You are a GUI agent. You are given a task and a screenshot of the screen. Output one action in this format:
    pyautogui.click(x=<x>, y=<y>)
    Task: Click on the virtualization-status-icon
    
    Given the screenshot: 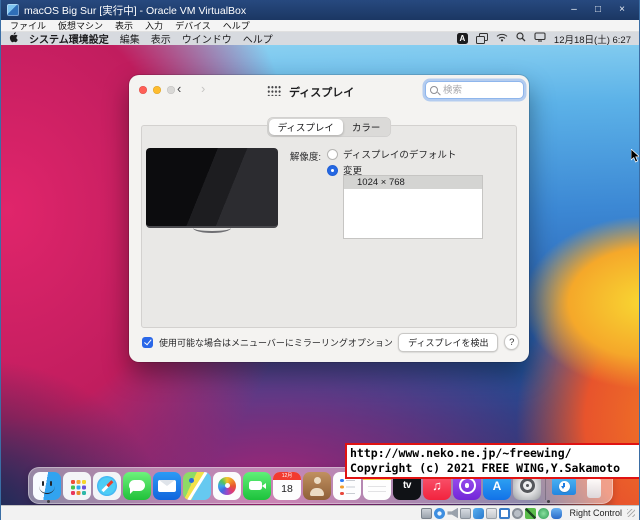 What is the action you would take?
    pyautogui.click(x=531, y=513)
    